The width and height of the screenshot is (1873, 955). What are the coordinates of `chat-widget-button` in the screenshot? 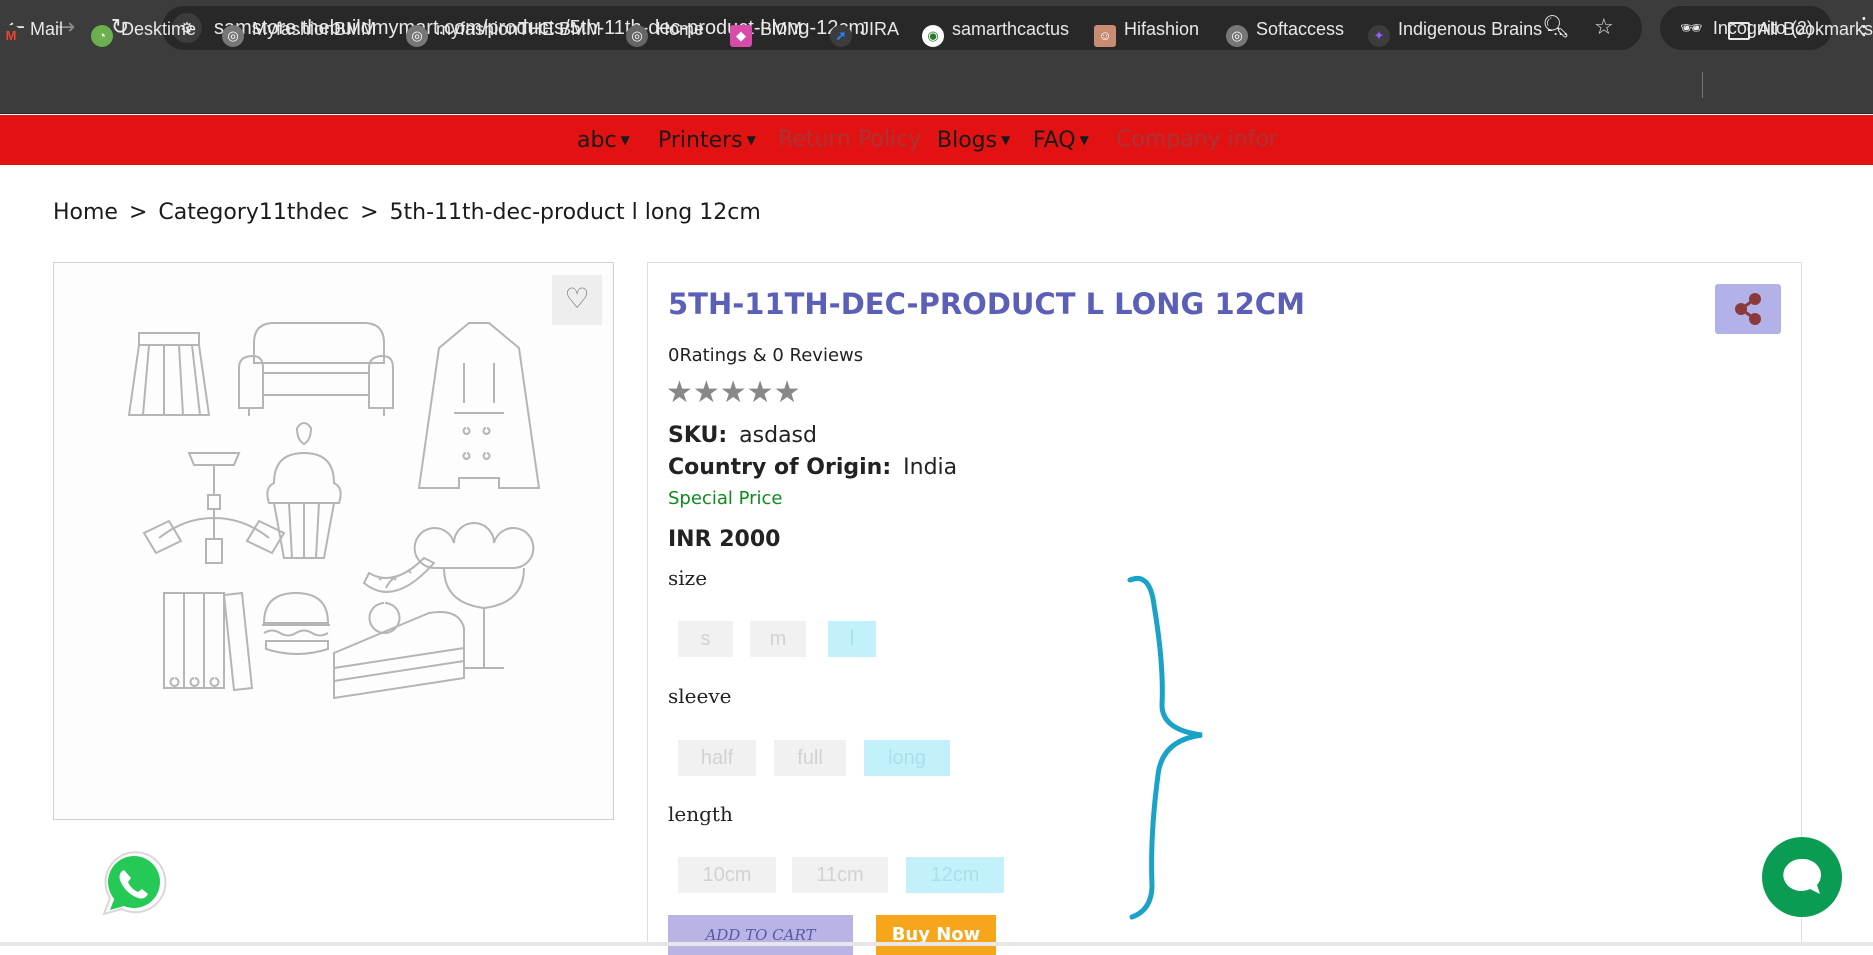 It's located at (1802, 877).